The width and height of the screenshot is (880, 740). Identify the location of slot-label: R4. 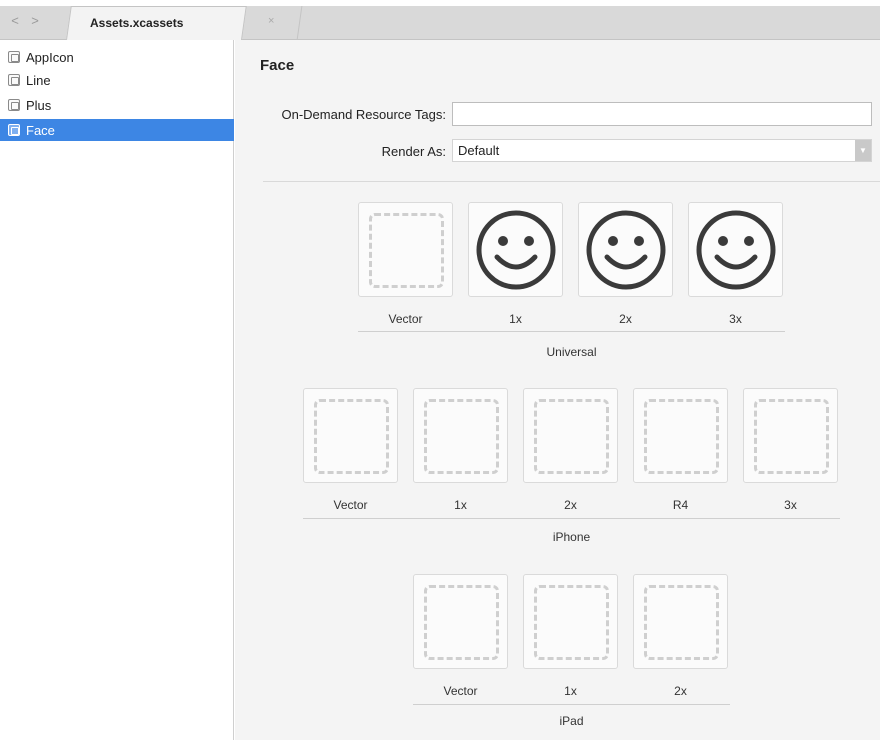
(680, 505).